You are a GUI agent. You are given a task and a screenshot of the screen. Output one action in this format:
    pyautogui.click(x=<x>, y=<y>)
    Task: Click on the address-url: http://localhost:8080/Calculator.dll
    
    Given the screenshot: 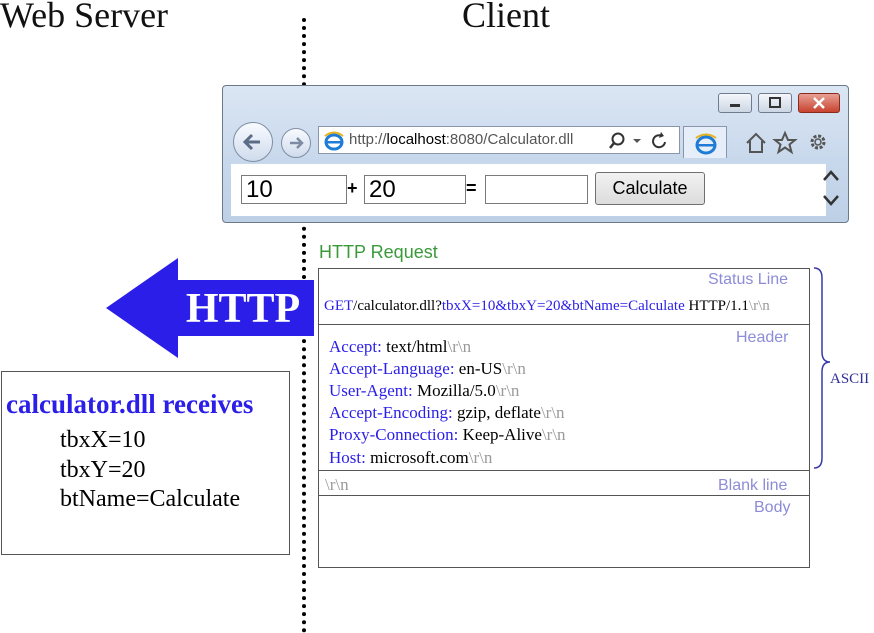 What is the action you would take?
    pyautogui.click(x=461, y=139)
    